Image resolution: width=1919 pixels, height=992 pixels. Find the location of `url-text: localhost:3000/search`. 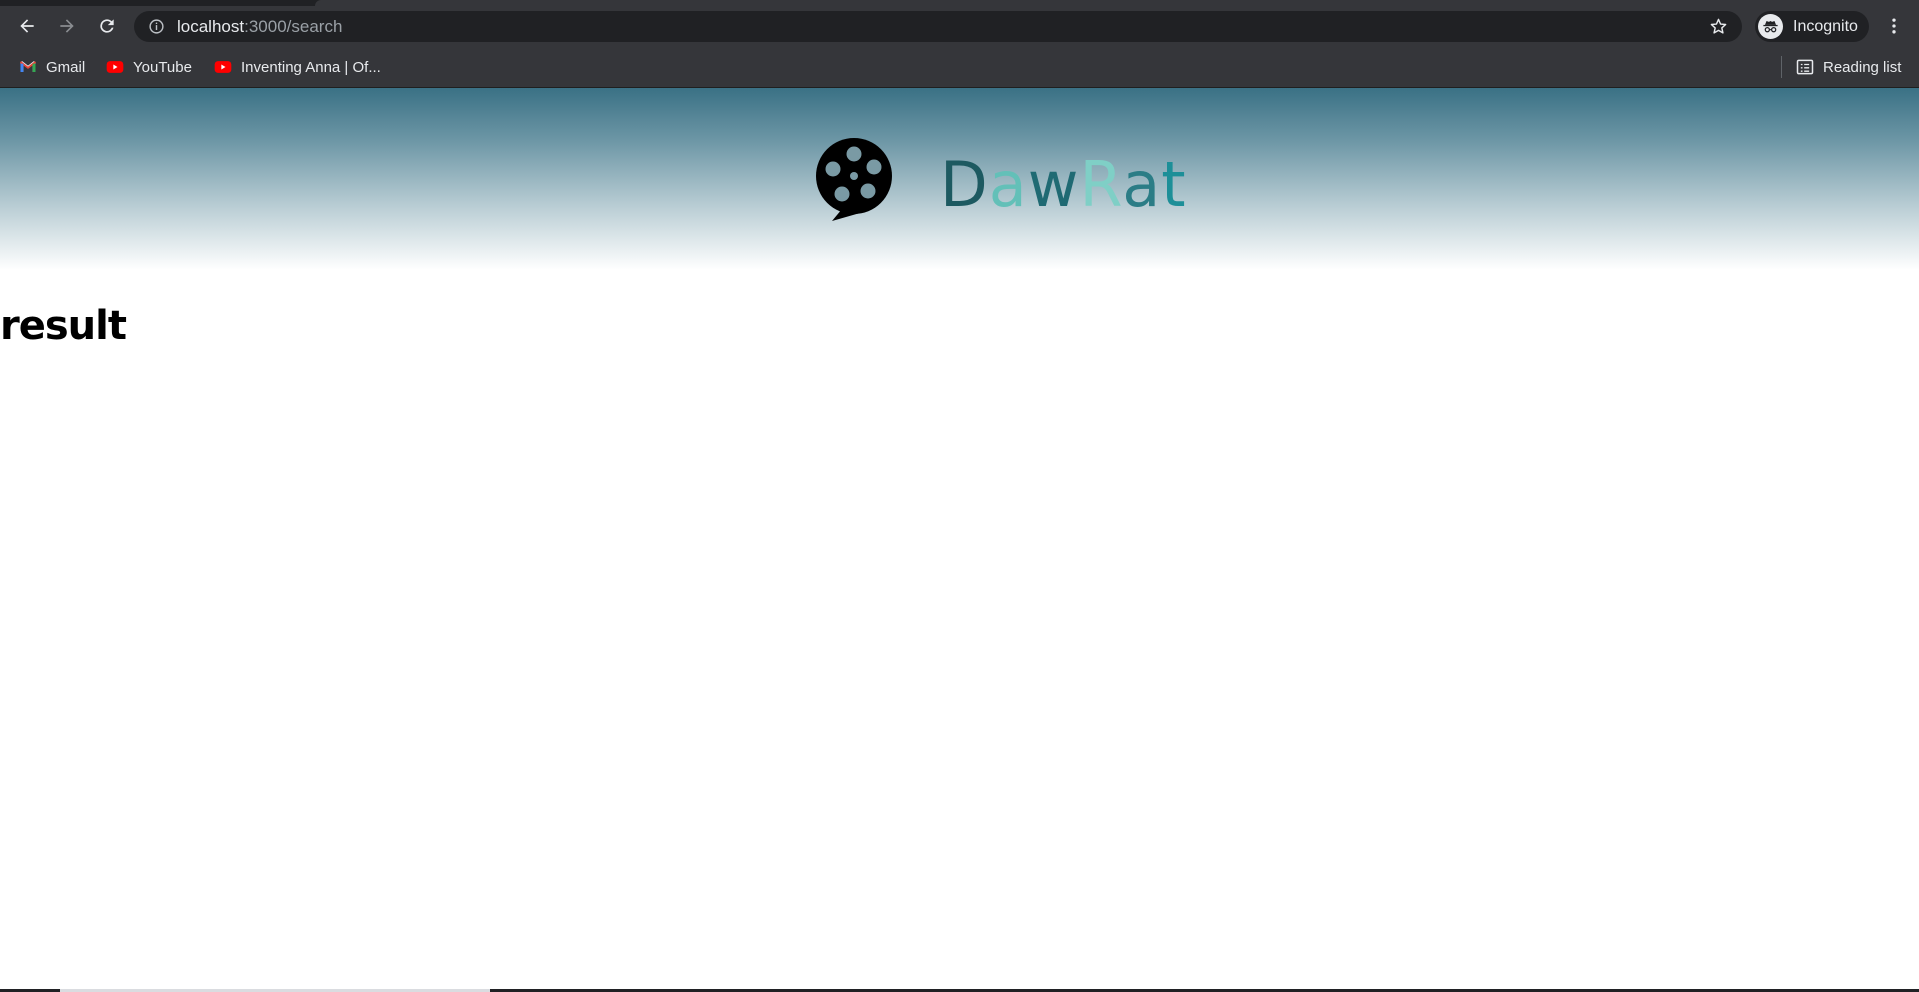

url-text: localhost:3000/search is located at coordinates (259, 27).